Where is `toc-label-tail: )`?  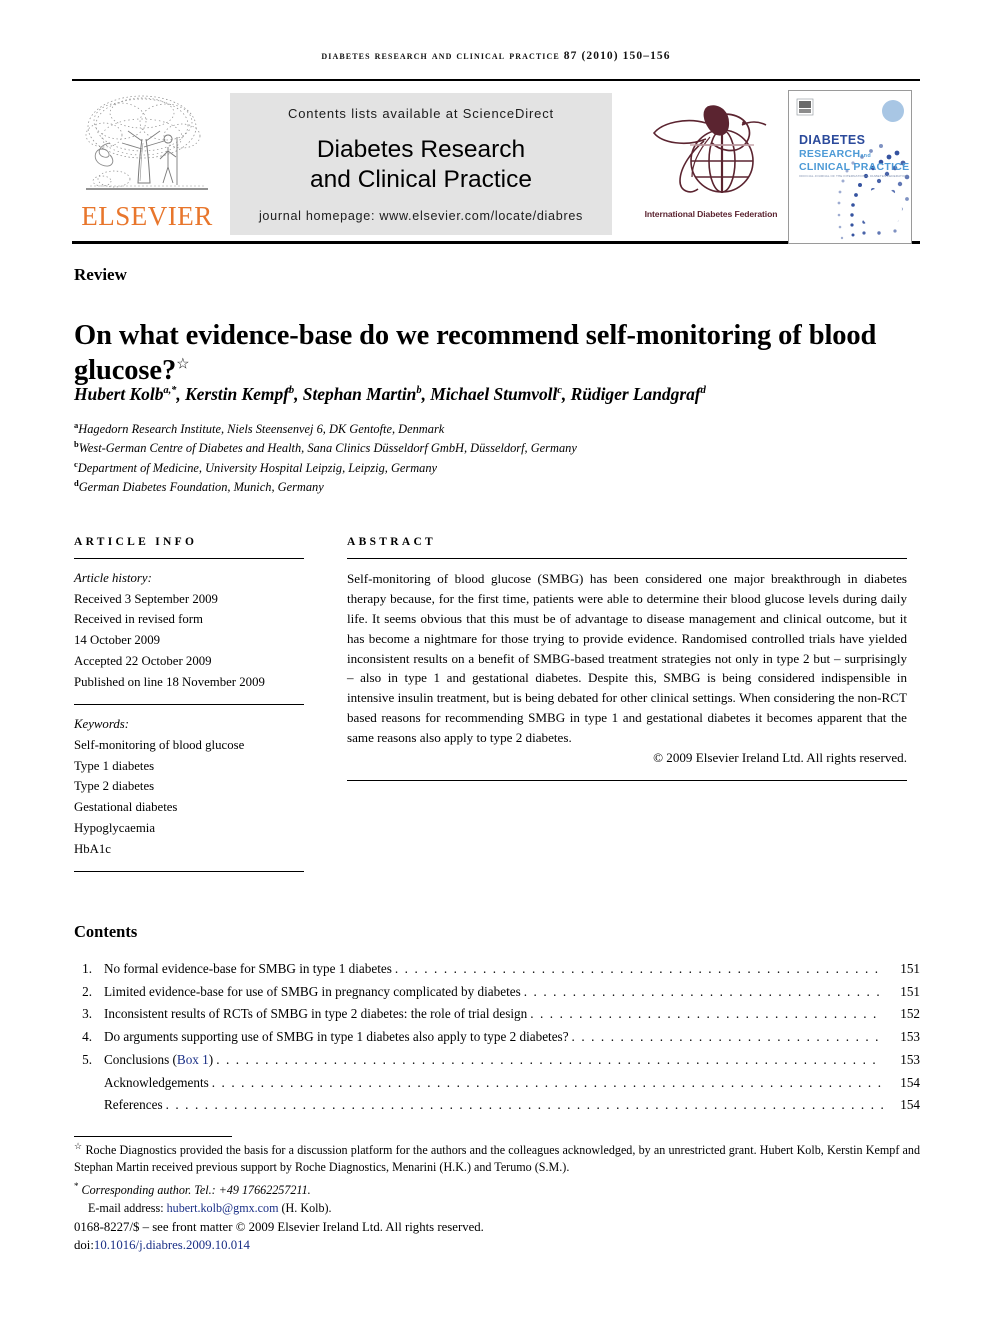 toc-label-tail: ) is located at coordinates (211, 1059).